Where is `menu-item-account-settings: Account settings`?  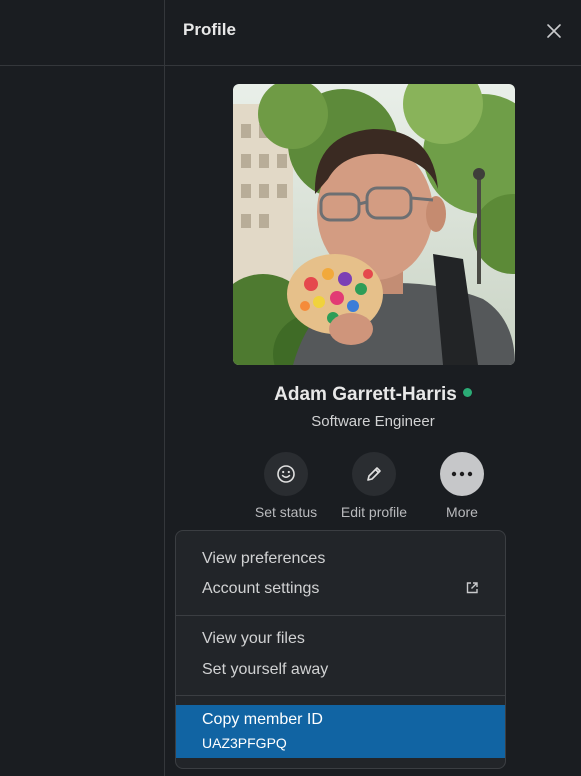
menu-item-account-settings: Account settings is located at coordinates (340, 589).